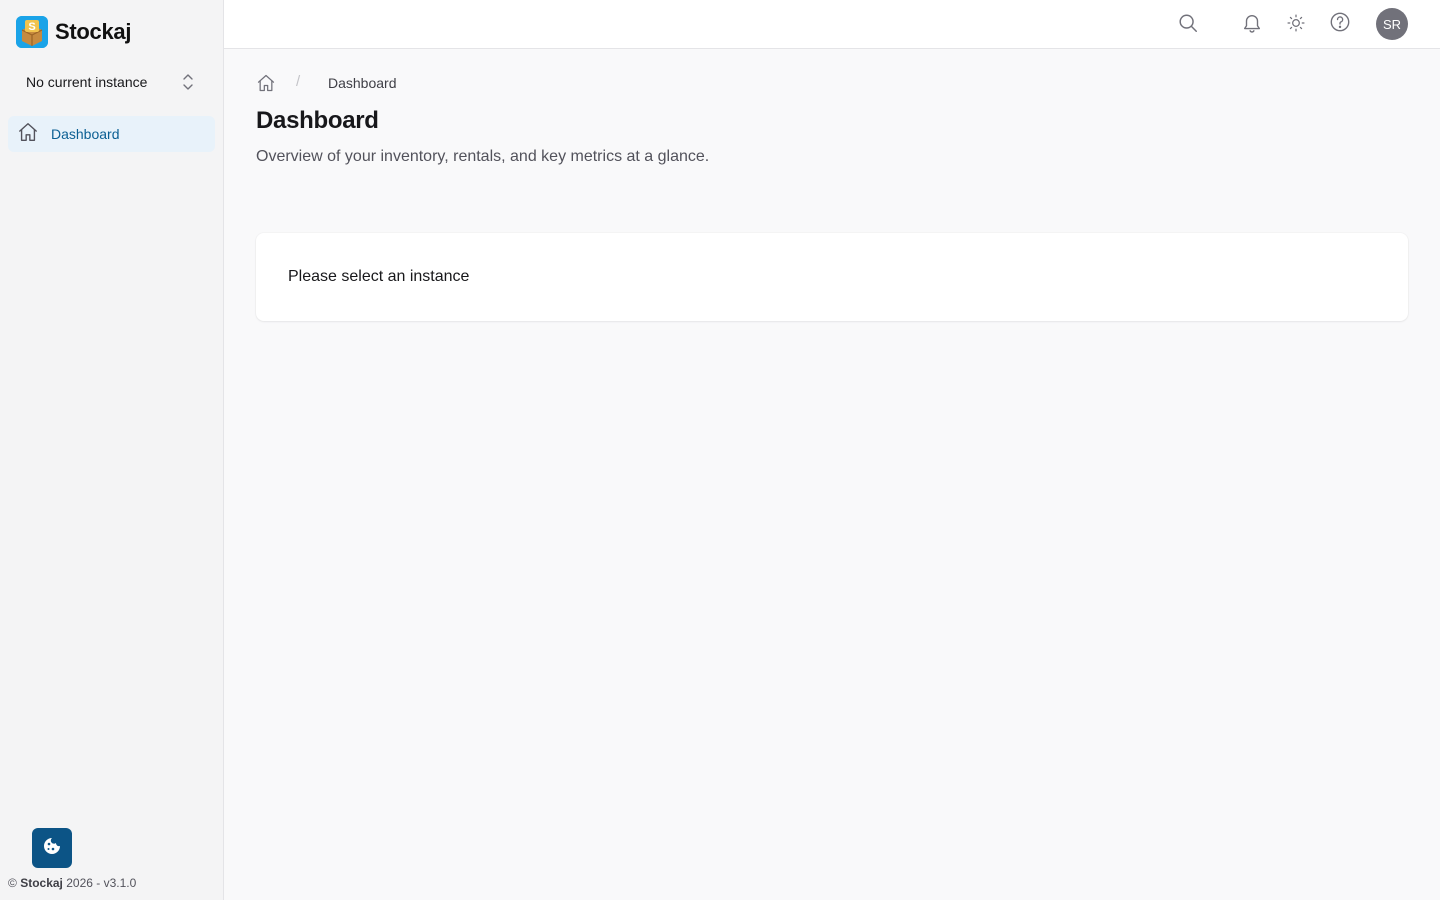  I want to click on help-icon, so click(1340, 24).